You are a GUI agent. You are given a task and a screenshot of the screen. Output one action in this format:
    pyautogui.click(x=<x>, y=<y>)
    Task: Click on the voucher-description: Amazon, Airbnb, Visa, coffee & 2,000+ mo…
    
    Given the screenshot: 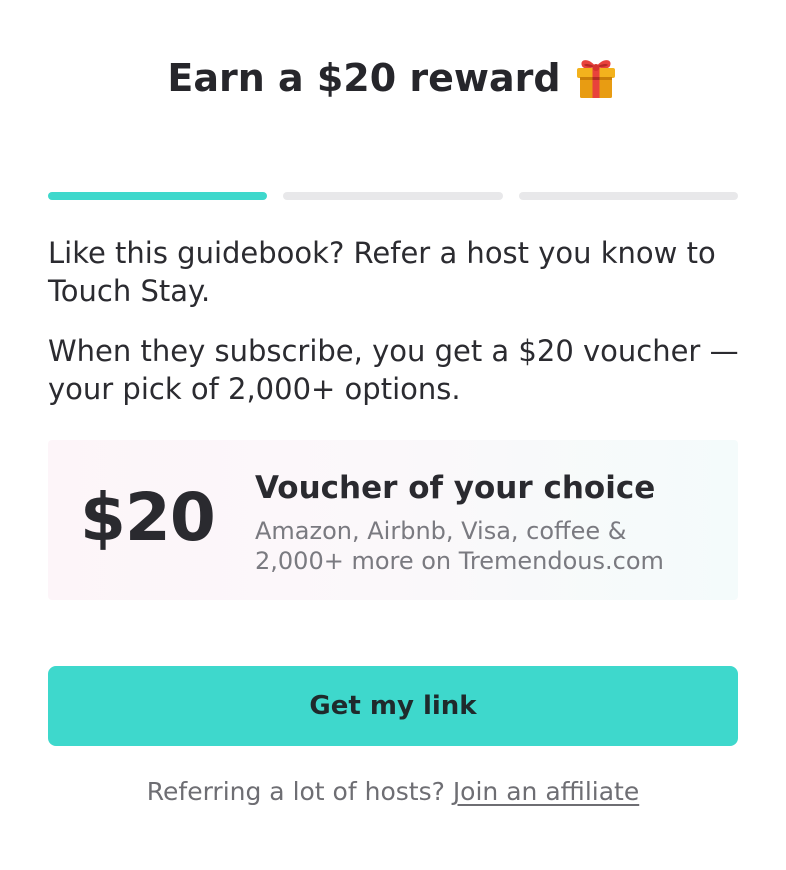 What is the action you would take?
    pyautogui.click(x=459, y=546)
    